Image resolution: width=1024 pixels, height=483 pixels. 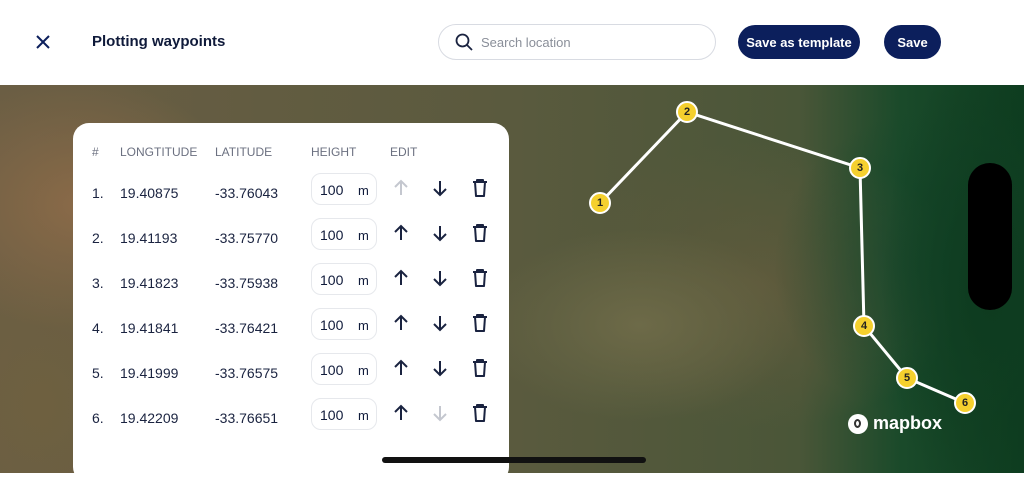 What do you see at coordinates (600, 203) in the screenshot?
I see `waypoint-marker: 1` at bounding box center [600, 203].